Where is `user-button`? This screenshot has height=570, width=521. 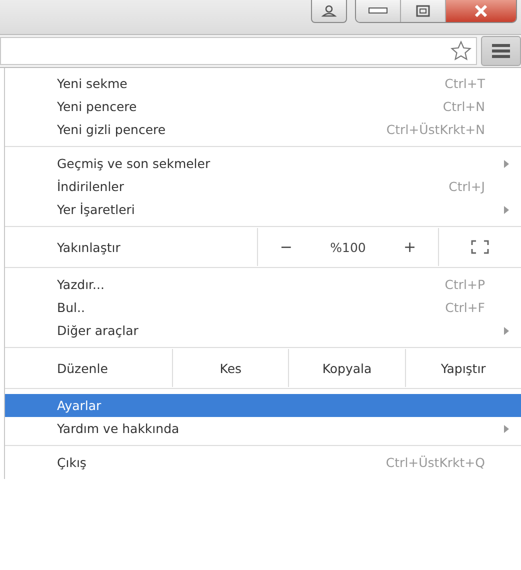
user-button is located at coordinates (329, 11).